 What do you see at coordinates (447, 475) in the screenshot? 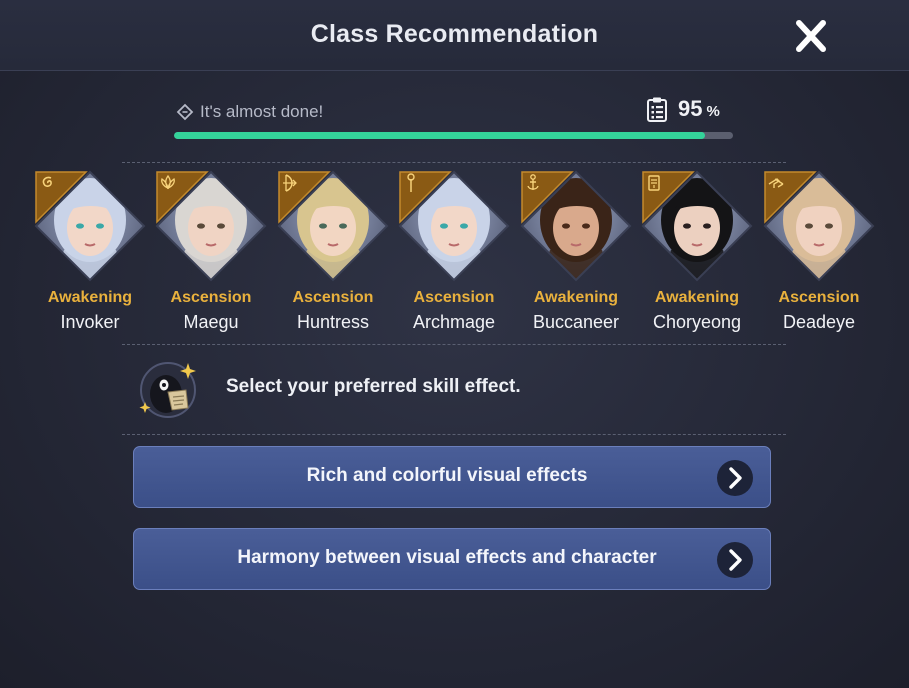
I see `option-label: Rich and colorful visual effects` at bounding box center [447, 475].